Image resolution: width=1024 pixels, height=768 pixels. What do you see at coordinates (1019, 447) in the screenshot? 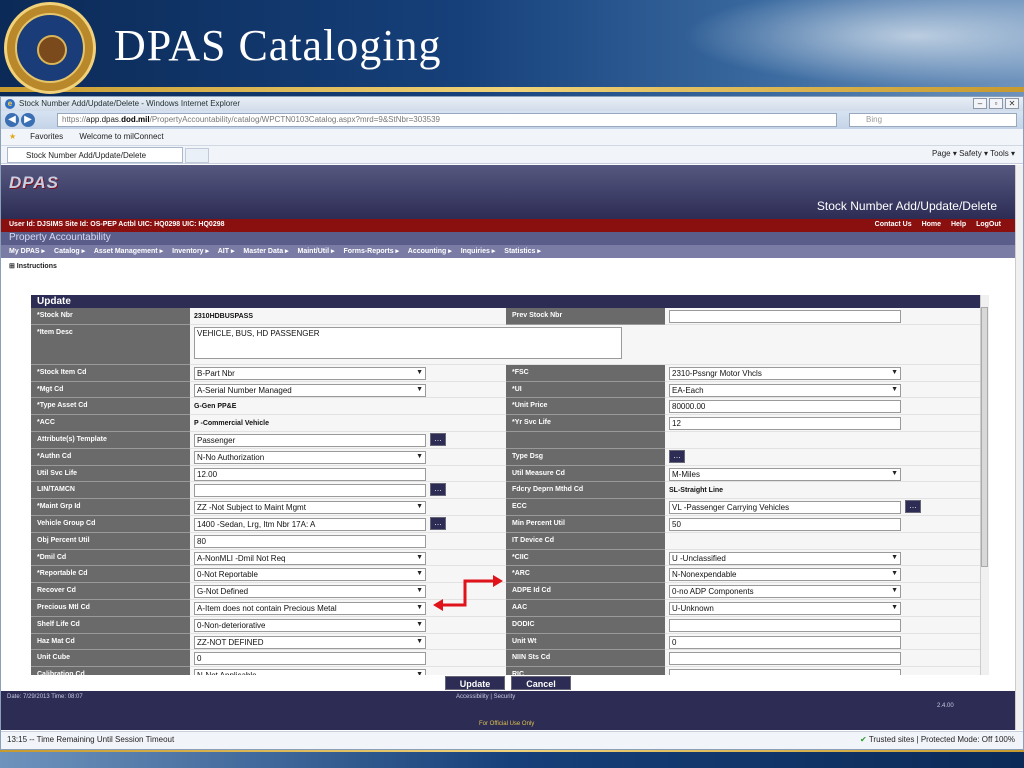
I see `page-scrollbar` at bounding box center [1019, 447].